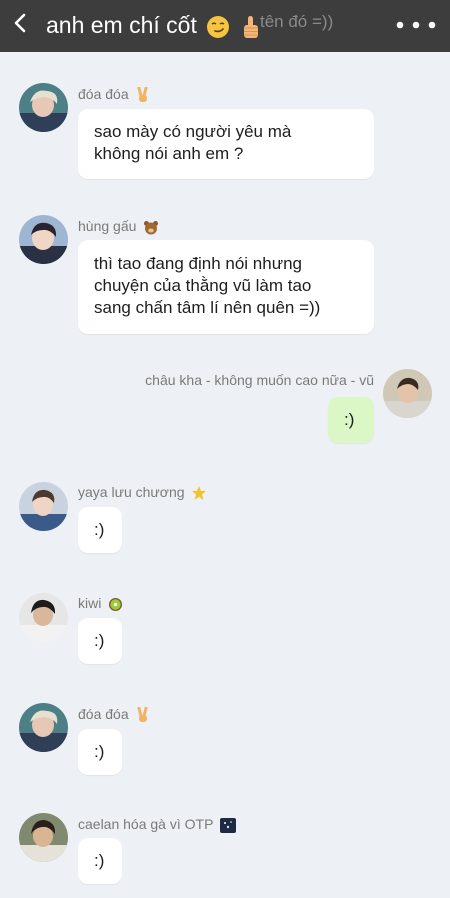 Image resolution: width=450 pixels, height=898 pixels. I want to click on night-sky-emoji, so click(228, 825).